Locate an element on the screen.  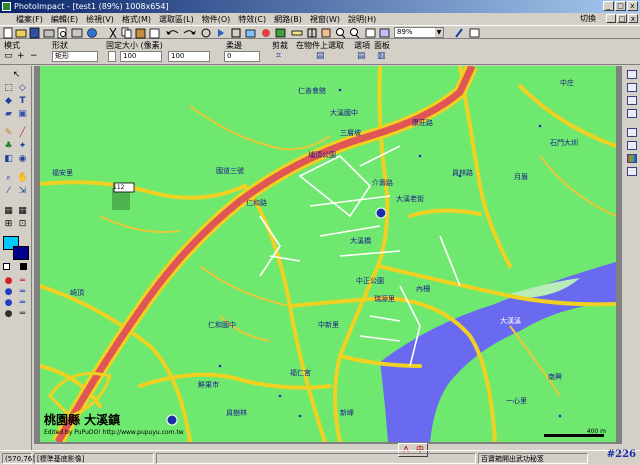
close-button: x is located at coordinates (632, 6).